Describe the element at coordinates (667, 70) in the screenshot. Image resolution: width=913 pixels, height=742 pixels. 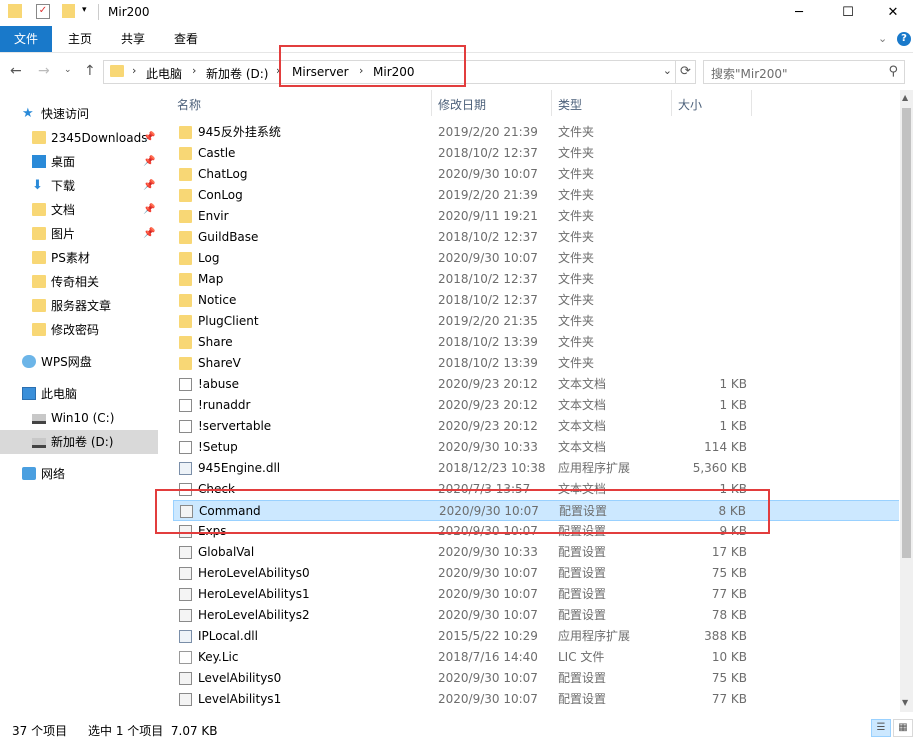
I see `address-dropdown-icon: ⌄` at that location.